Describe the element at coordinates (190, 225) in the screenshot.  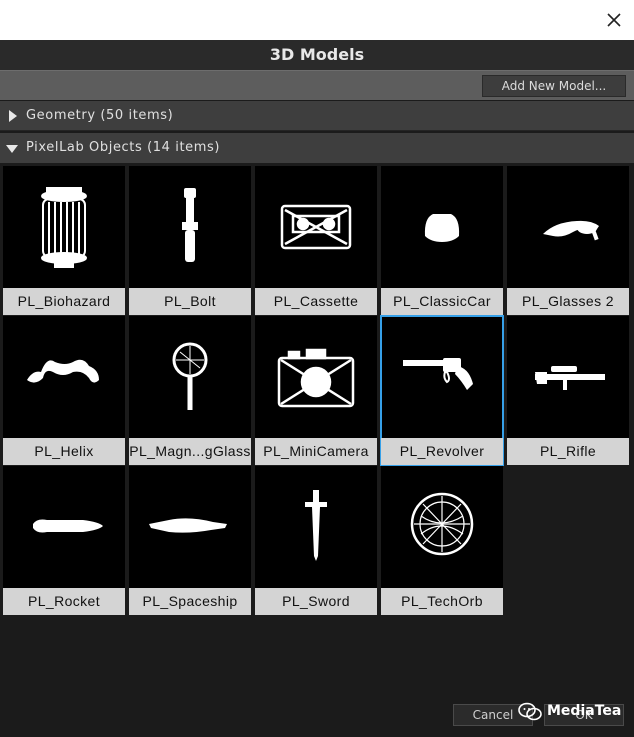
I see `bolt-icon` at that location.